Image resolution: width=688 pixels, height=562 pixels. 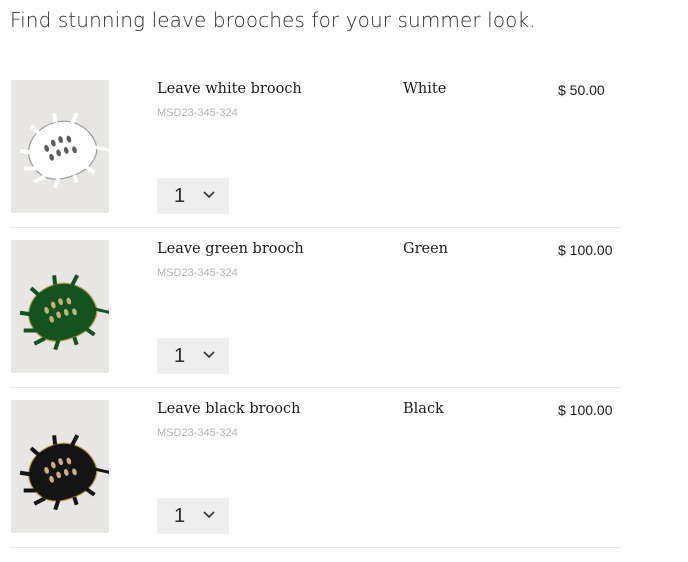 What do you see at coordinates (228, 409) in the screenshot?
I see `product-name: Leave black brooch` at bounding box center [228, 409].